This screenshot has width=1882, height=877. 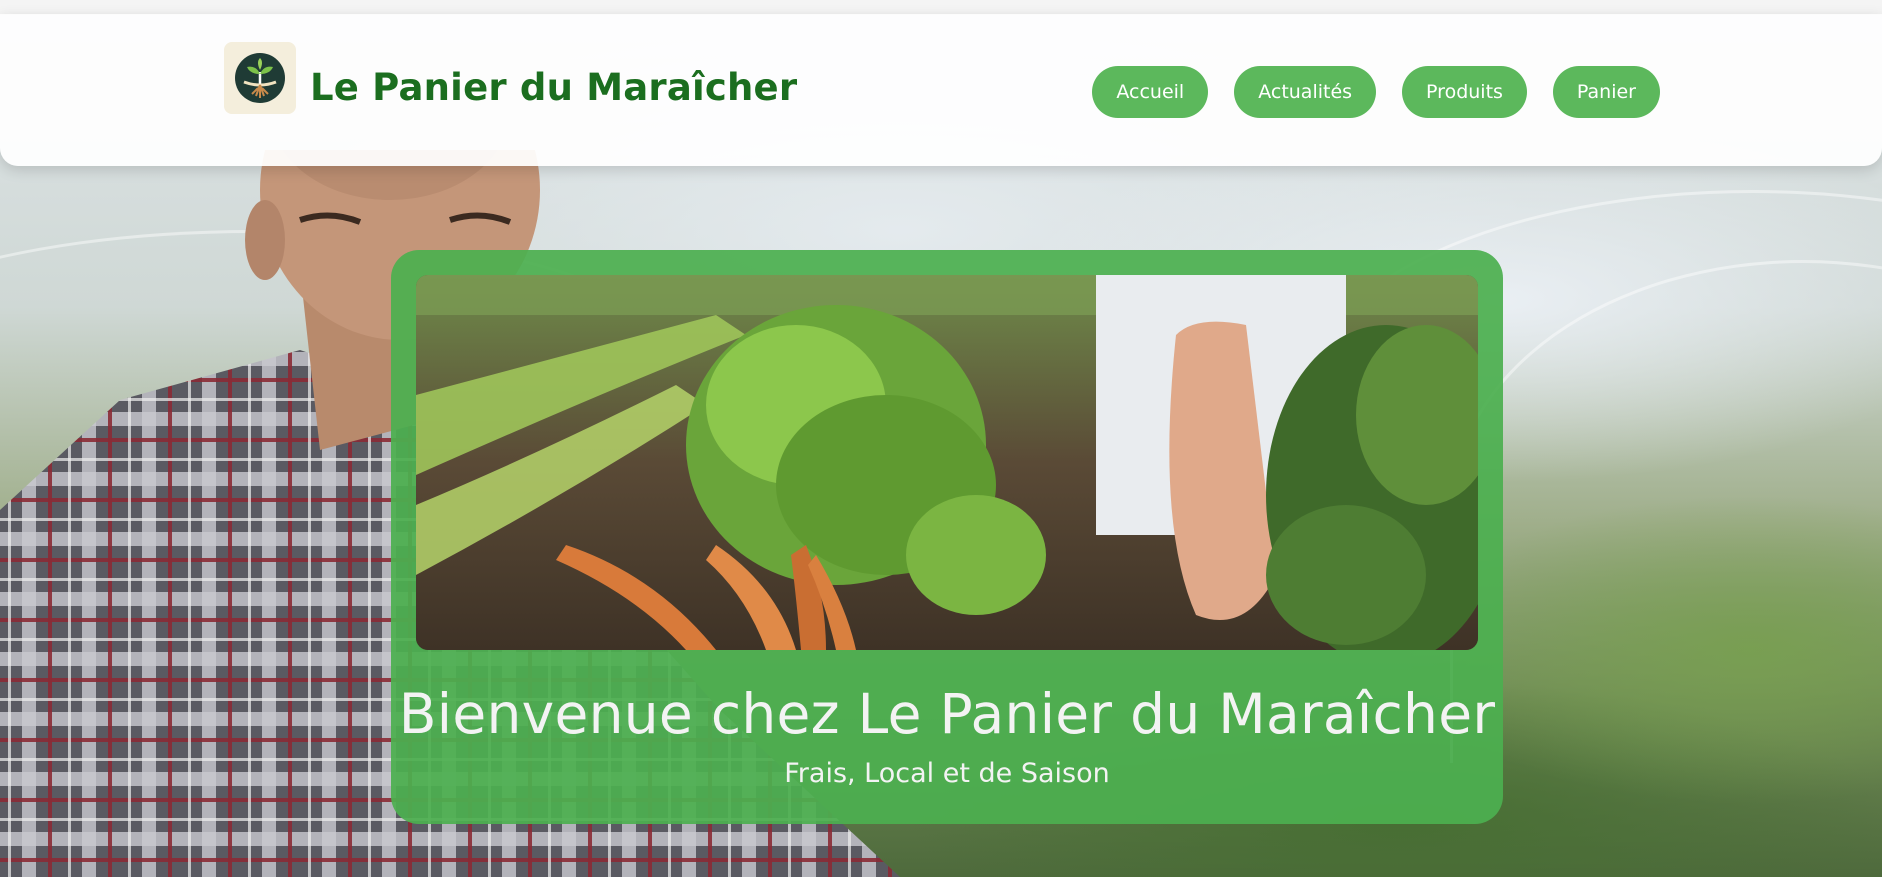 I want to click on nav-actualites-button: Actualités, so click(x=1305, y=92).